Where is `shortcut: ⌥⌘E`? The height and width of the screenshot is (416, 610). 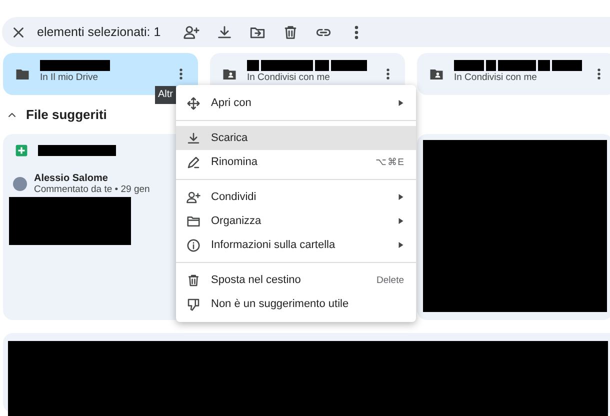 shortcut: ⌥⌘E is located at coordinates (390, 162).